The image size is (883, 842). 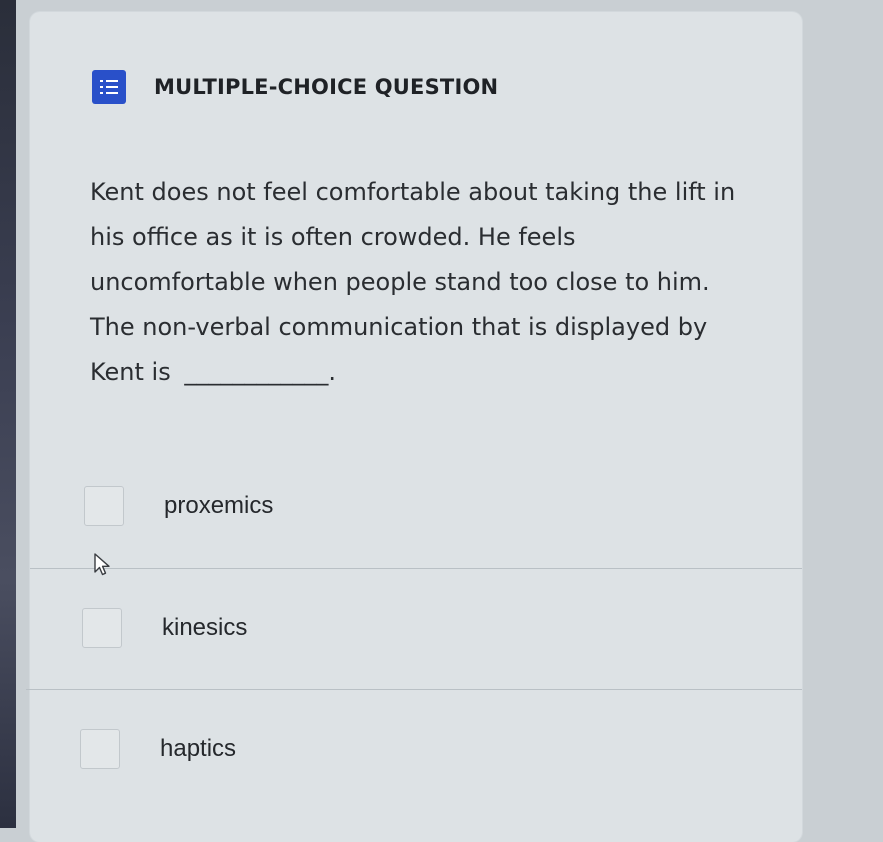 I want to click on option-proxemics: proxemics, so click(x=443, y=506).